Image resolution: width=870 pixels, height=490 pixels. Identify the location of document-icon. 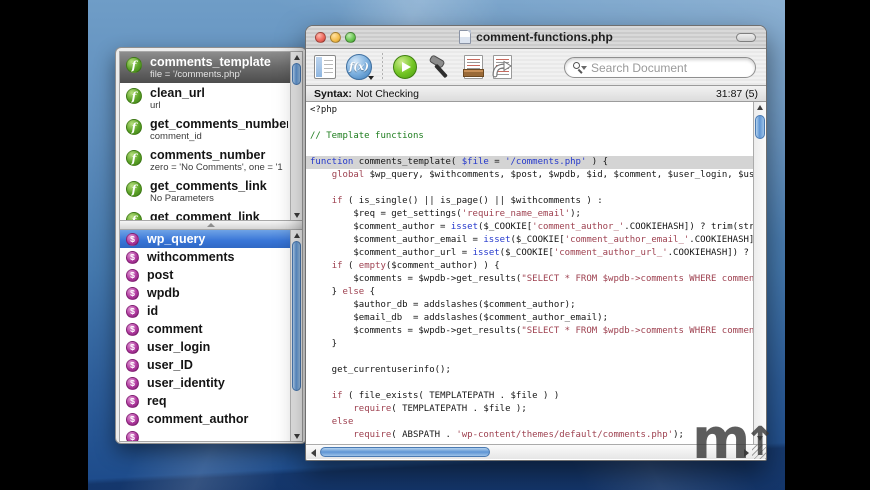
(465, 37).